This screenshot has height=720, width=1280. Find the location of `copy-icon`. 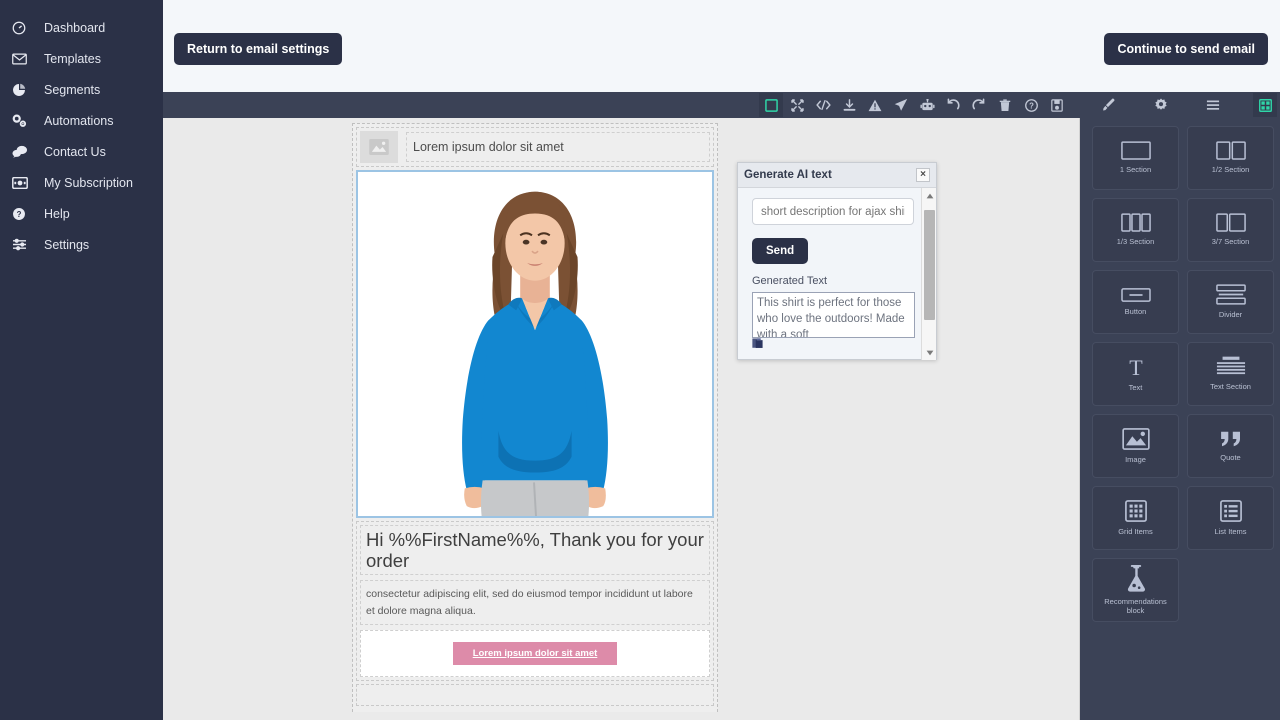

copy-icon is located at coordinates (758, 346).